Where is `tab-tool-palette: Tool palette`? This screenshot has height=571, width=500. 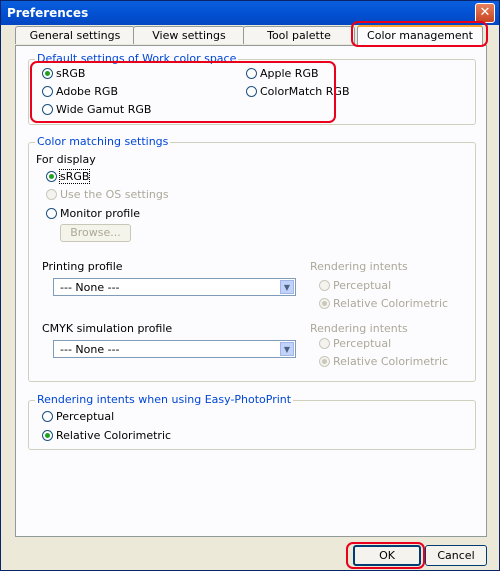
tab-tool-palette: Tool palette is located at coordinates (299, 35).